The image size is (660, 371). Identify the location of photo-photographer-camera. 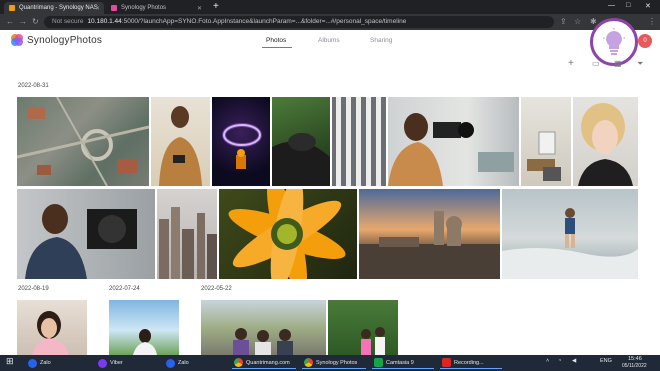
(453, 141).